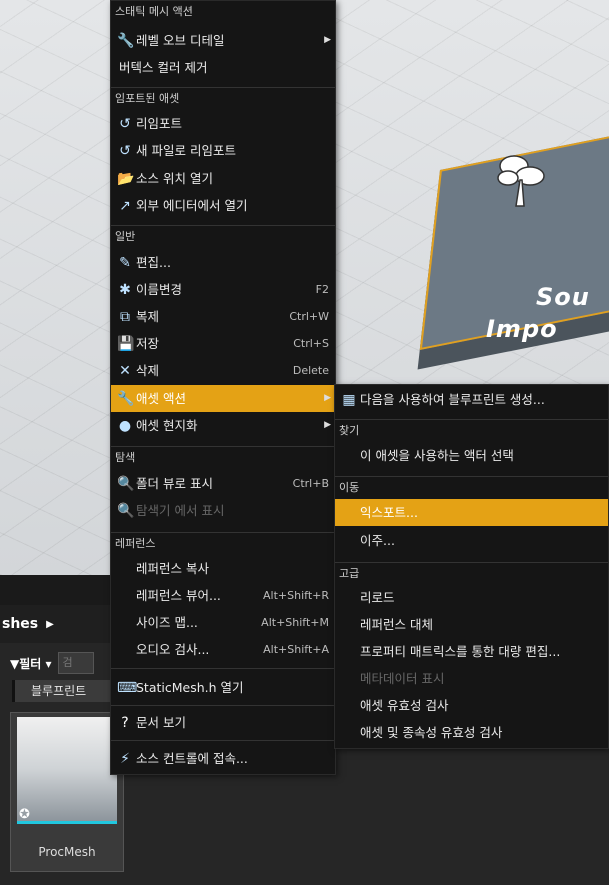  I want to click on asset-tile: ✪ ProcMesh, so click(67, 792).